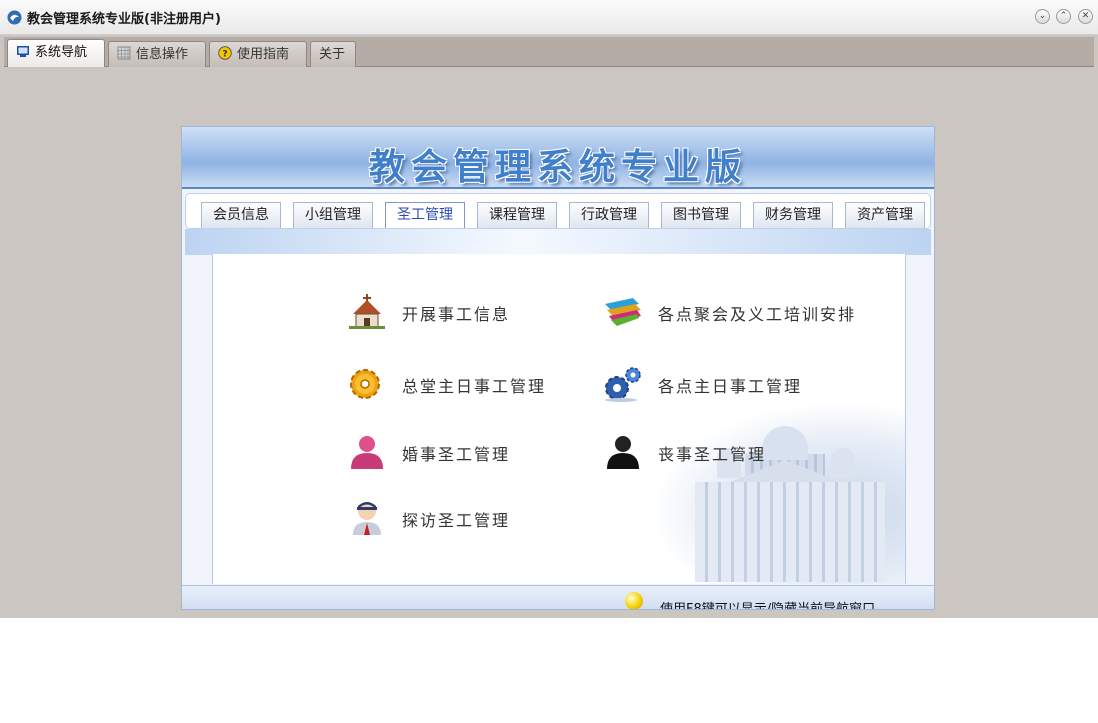 This screenshot has height=723, width=1098. I want to click on visitor-icon, so click(367, 518).